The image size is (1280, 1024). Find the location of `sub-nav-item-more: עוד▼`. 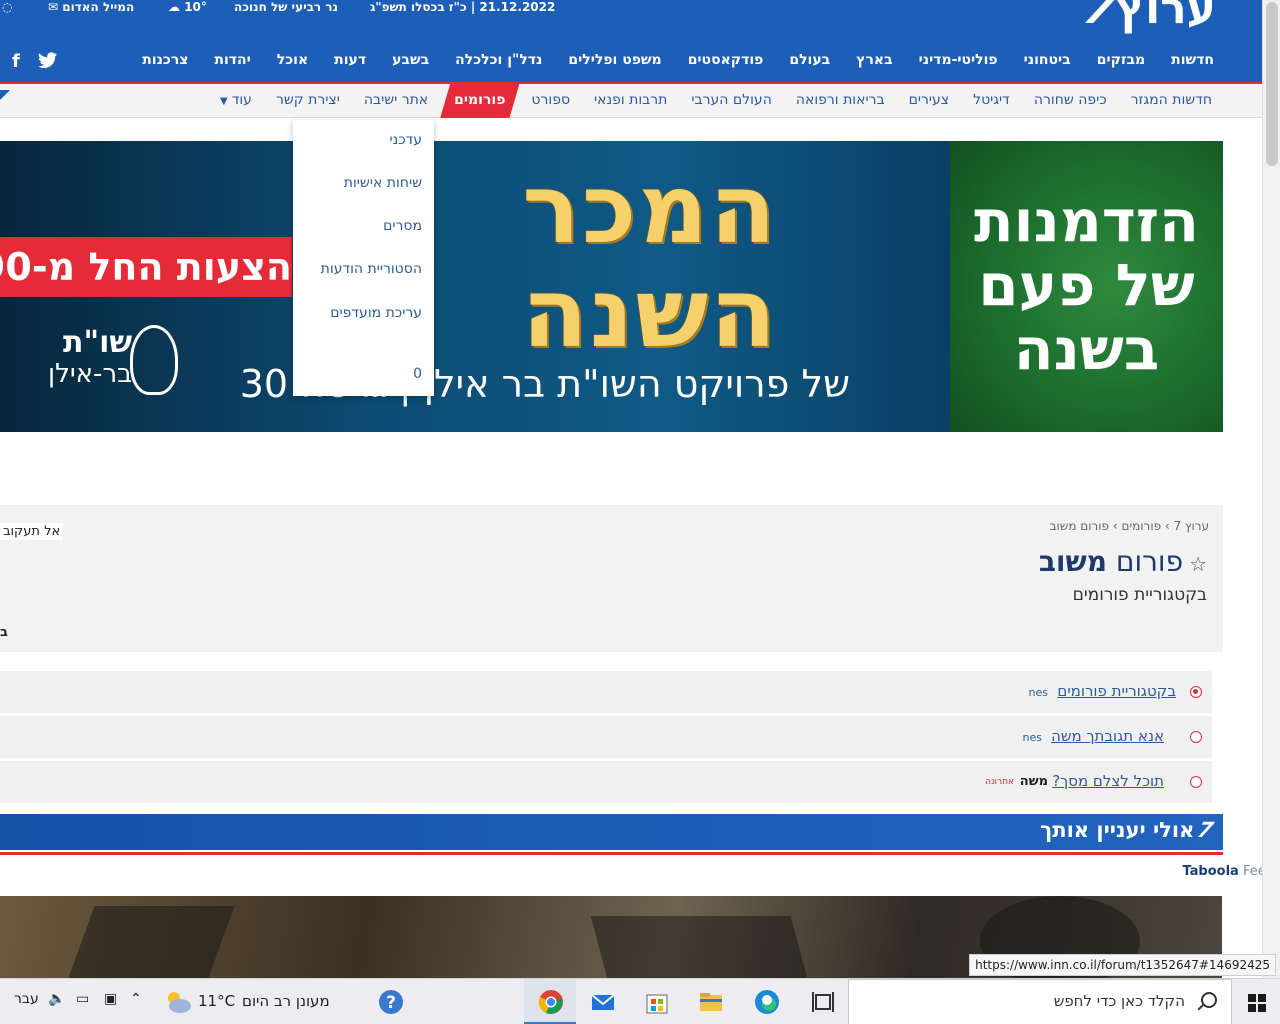

sub-nav-item-more: עוד▼ is located at coordinates (236, 101).